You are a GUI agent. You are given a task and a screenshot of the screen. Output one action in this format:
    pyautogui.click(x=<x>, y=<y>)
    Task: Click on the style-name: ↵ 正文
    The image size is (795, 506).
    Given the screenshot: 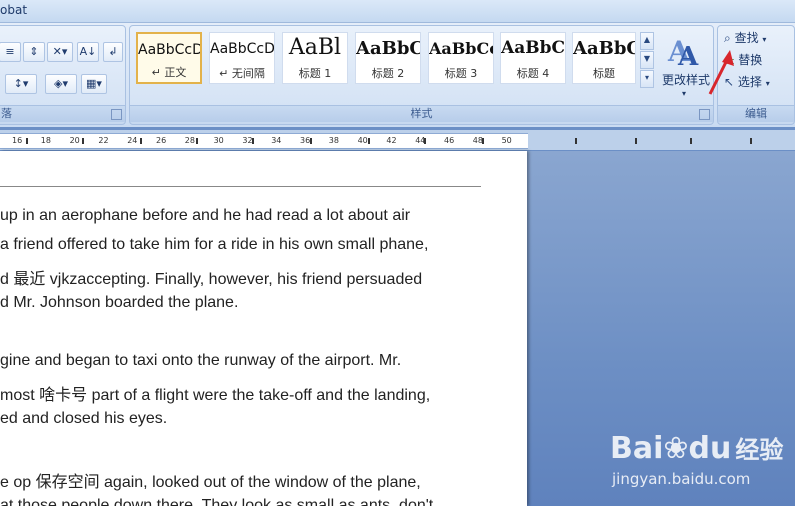 What is the action you would take?
    pyautogui.click(x=169, y=72)
    